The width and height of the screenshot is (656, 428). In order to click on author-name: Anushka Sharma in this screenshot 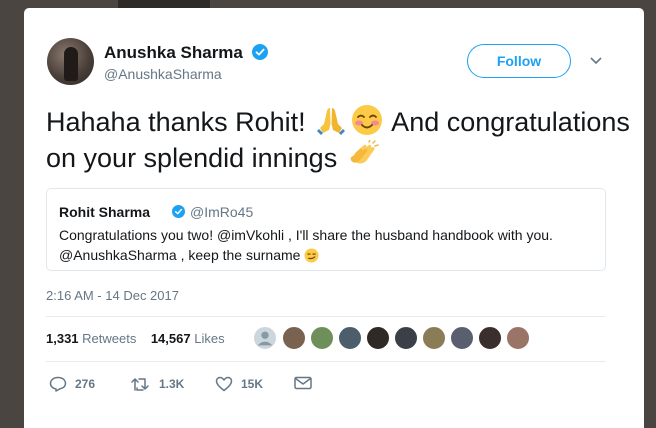, I will do `click(173, 53)`.